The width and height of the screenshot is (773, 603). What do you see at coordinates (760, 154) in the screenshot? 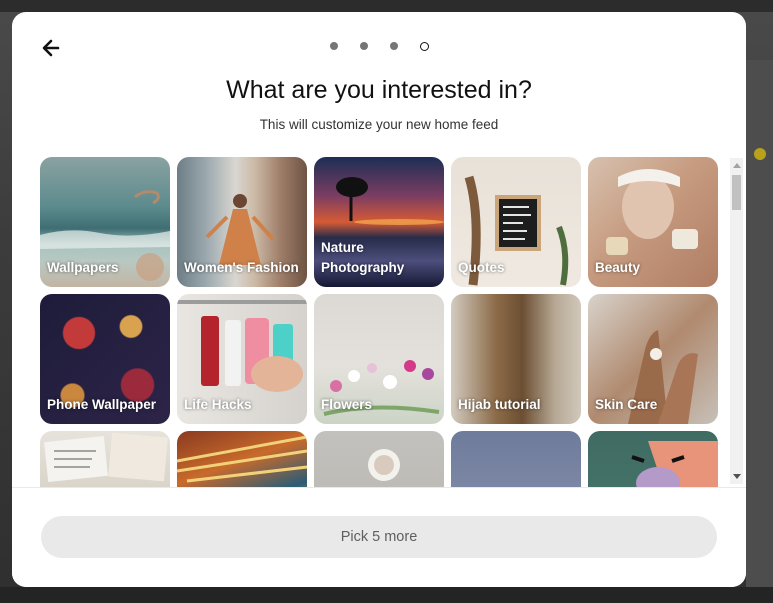
I see `notification-dot-icon` at bounding box center [760, 154].